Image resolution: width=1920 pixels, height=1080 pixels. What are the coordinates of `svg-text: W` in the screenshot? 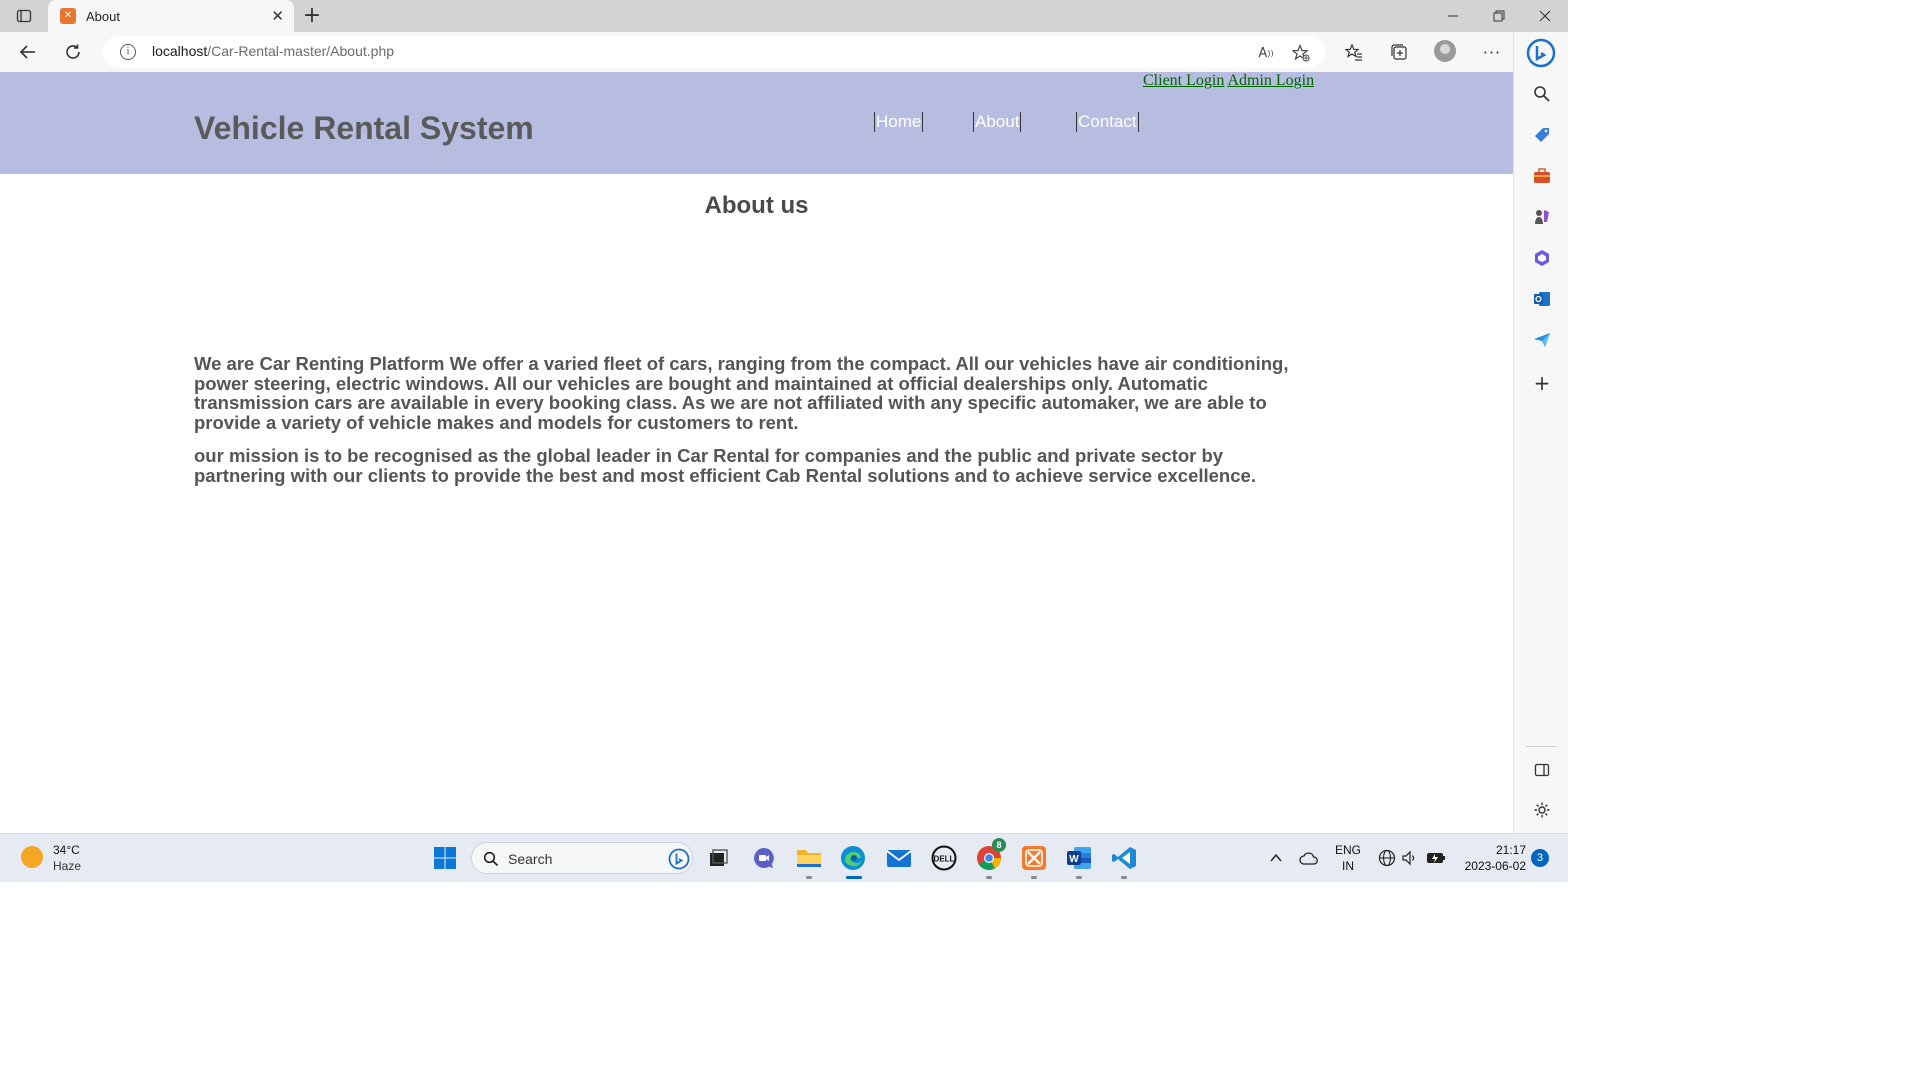 It's located at (1074, 859).